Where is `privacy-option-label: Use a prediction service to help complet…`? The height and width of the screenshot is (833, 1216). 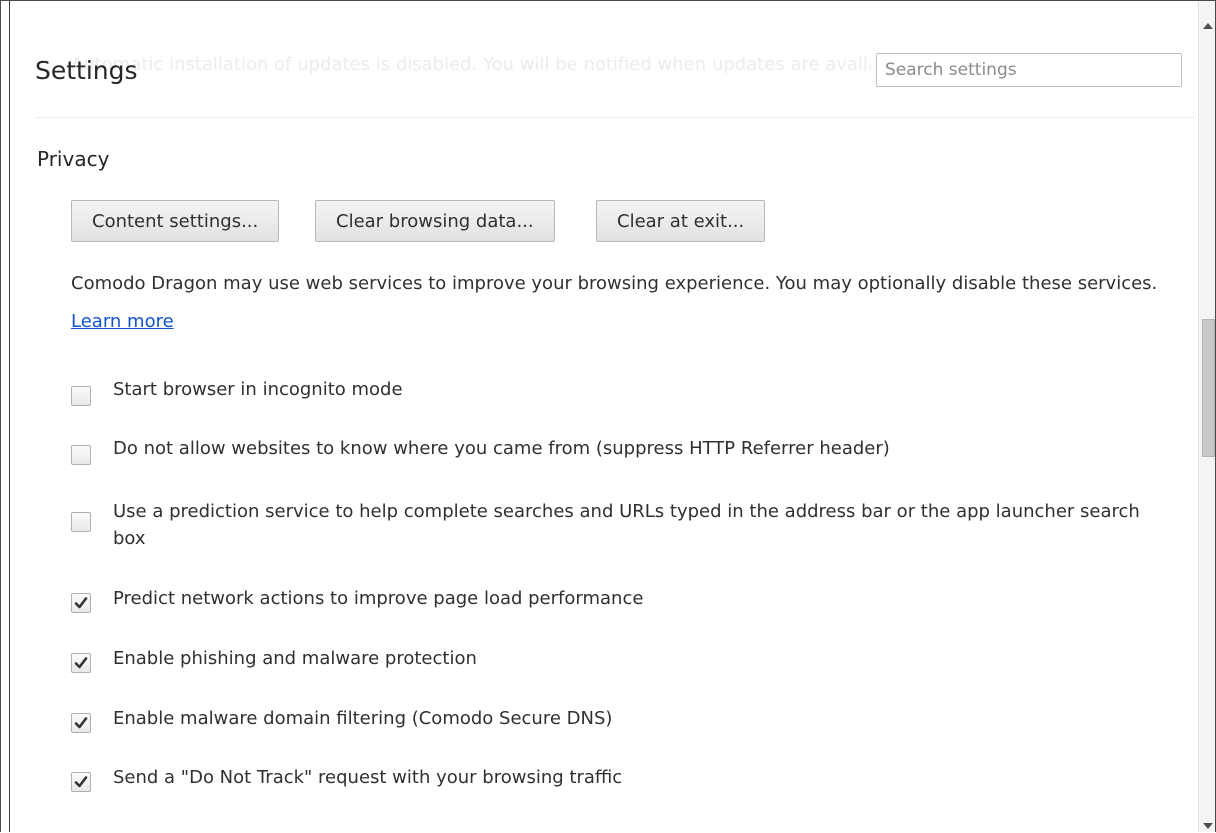 privacy-option-label: Use a prediction service to help complet… is located at coordinates (626, 525).